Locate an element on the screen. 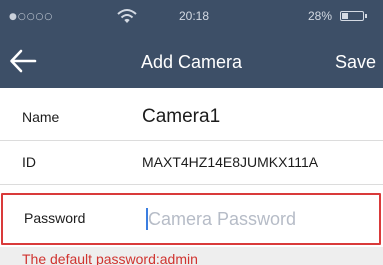 The width and height of the screenshot is (383, 265). status-bar: ●○○○○ 20:18 28% is located at coordinates (191, 18).